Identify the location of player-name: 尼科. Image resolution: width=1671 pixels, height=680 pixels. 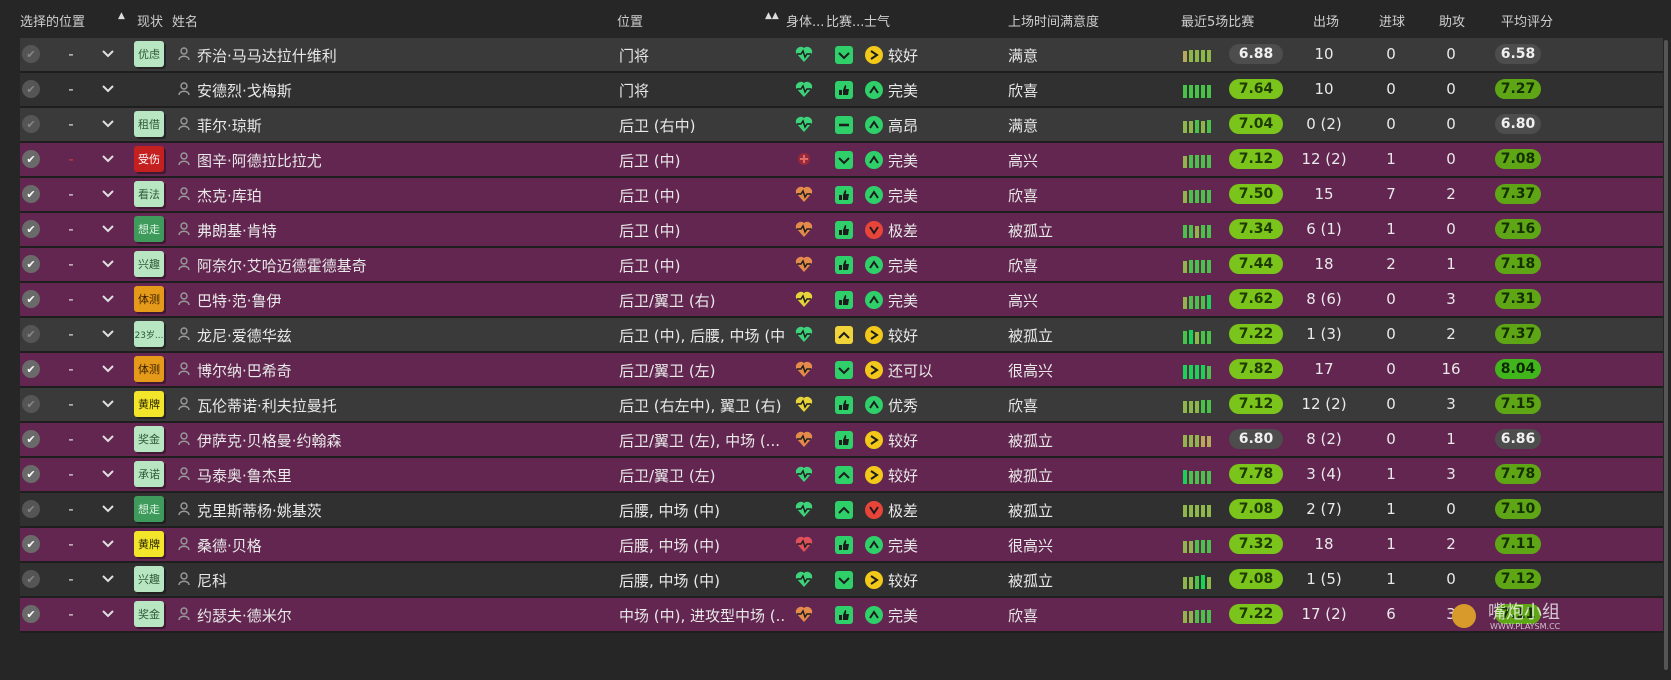
(212, 580).